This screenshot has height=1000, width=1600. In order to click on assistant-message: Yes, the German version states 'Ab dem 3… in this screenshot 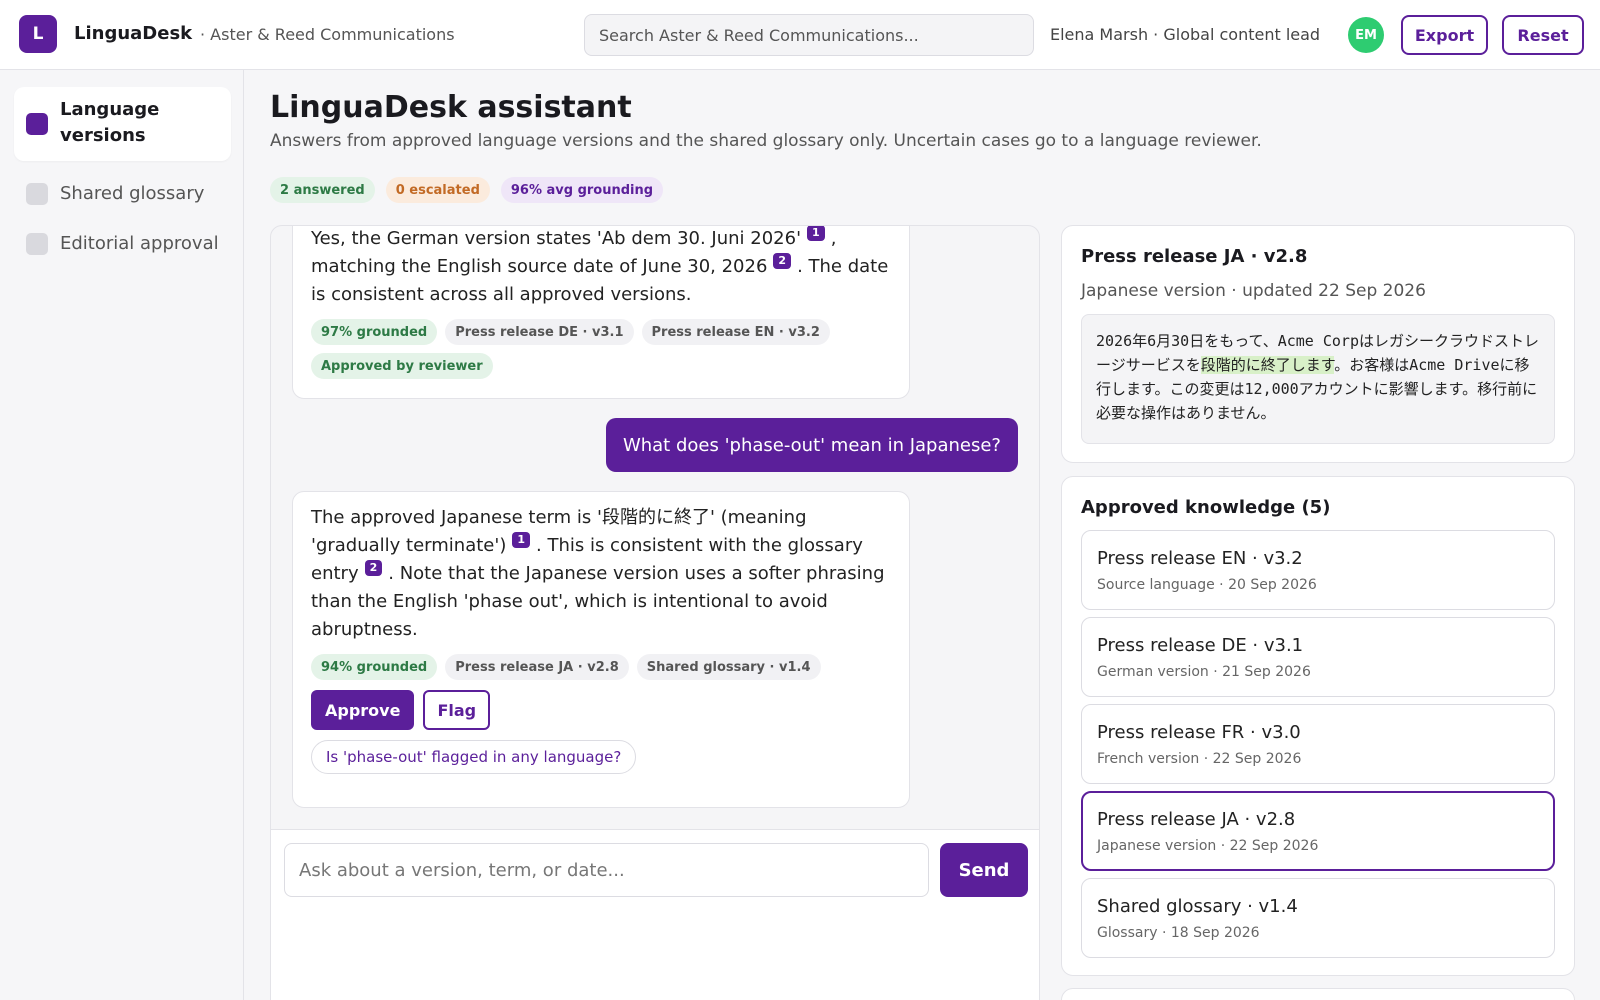, I will do `click(601, 312)`.